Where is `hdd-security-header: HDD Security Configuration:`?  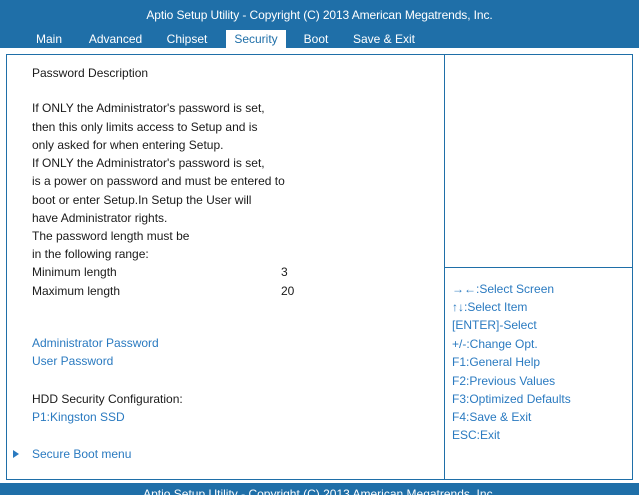 hdd-security-header: HDD Security Configuration: is located at coordinates (107, 399).